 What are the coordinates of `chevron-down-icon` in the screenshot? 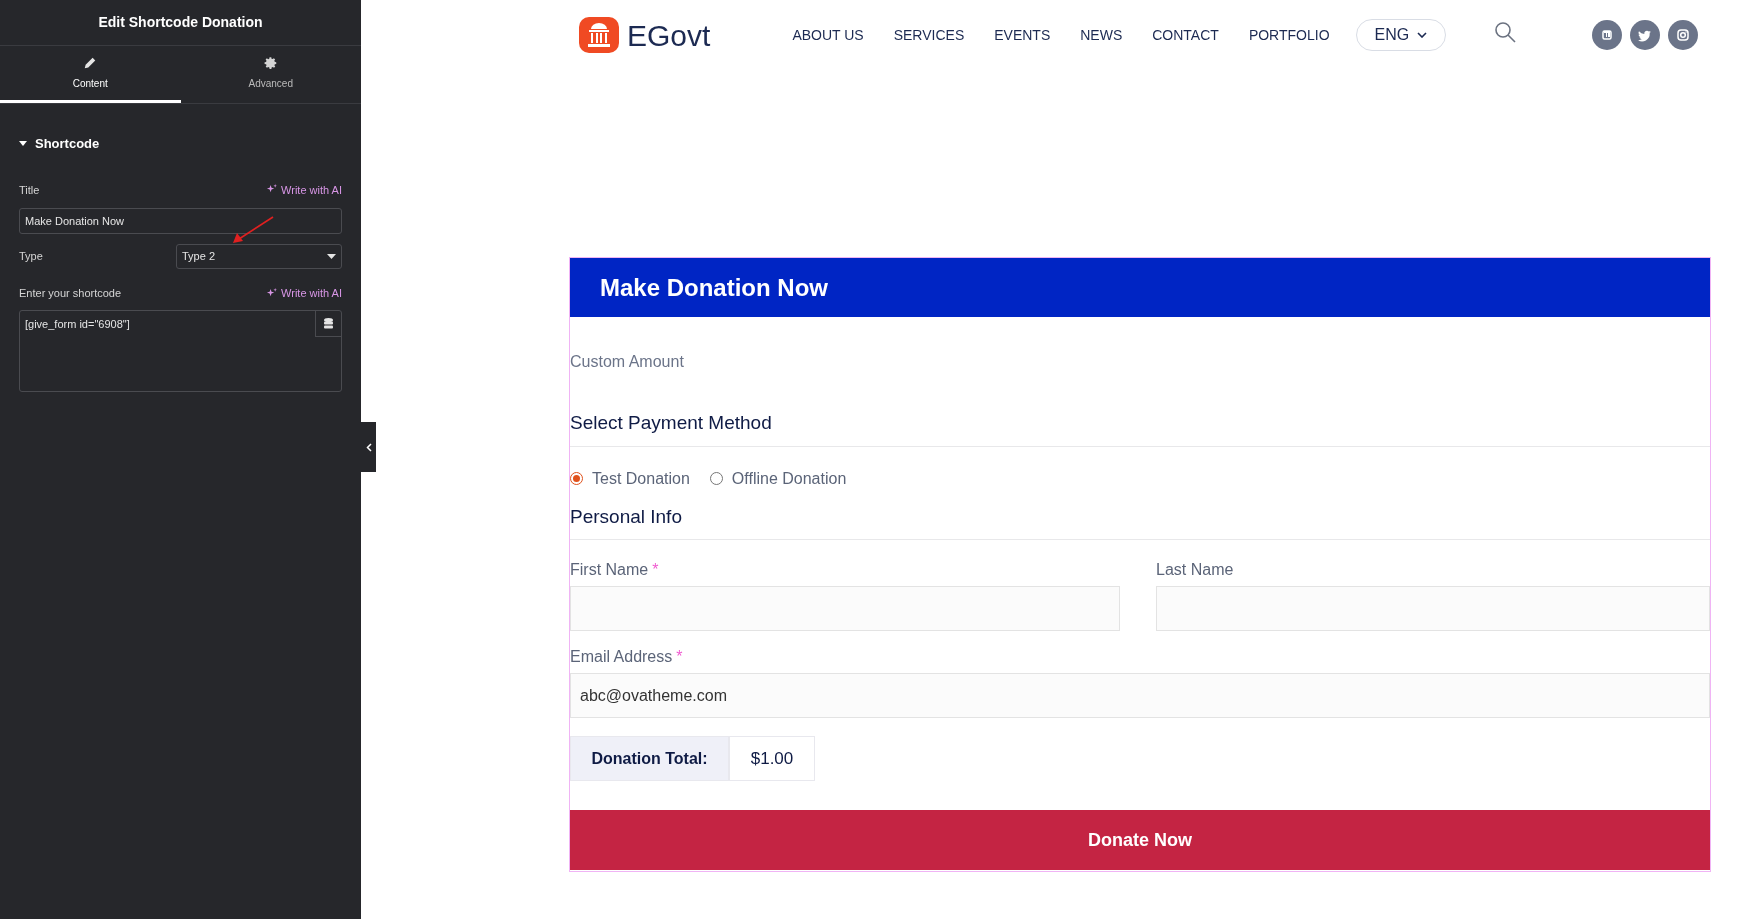 It's located at (1422, 35).